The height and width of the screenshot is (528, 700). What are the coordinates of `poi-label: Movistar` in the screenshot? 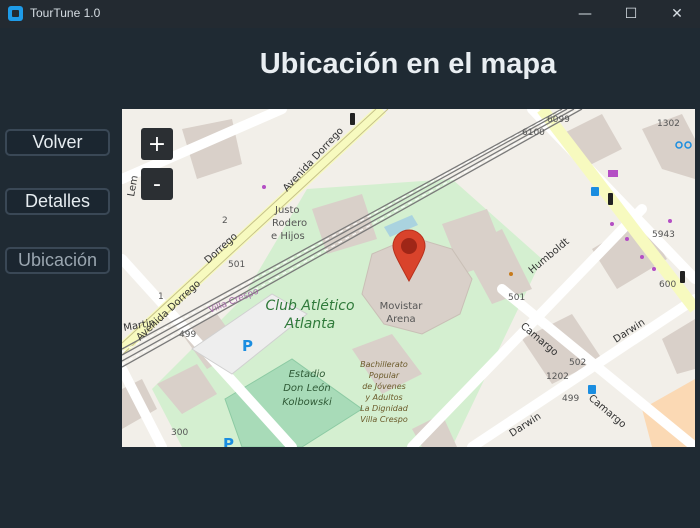 It's located at (402, 306).